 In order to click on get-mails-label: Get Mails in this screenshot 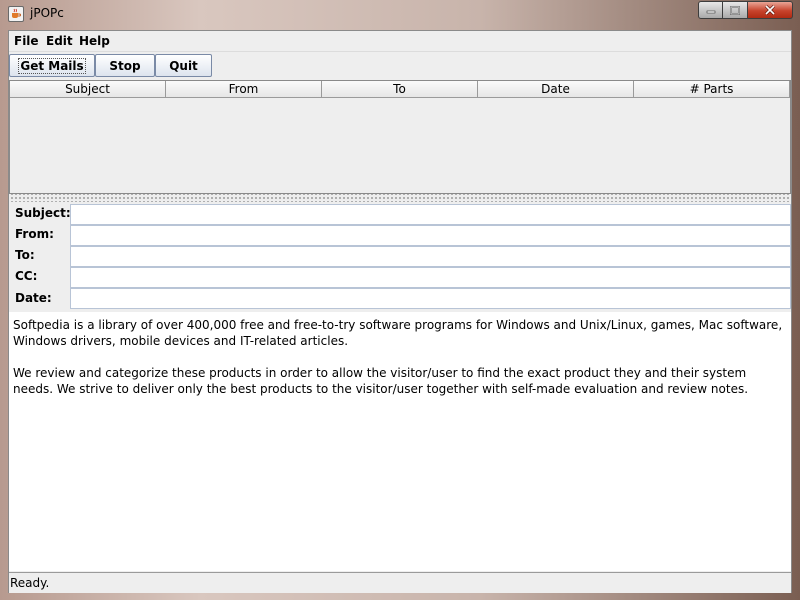, I will do `click(52, 65)`.